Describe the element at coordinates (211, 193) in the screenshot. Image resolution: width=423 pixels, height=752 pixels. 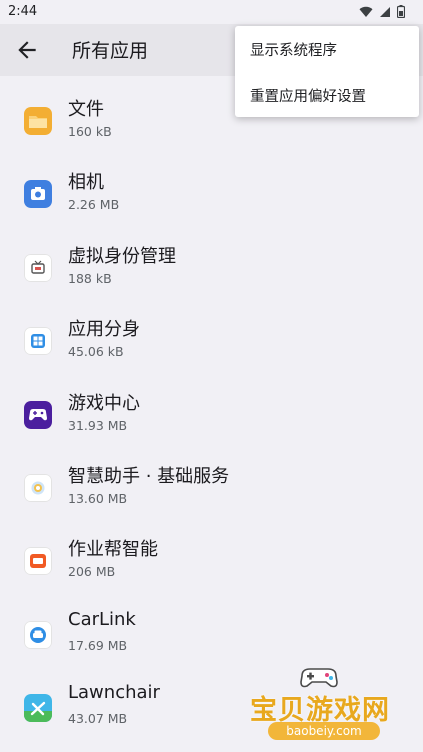
I see `app-row-camera: 相机 2.26 MB` at that location.